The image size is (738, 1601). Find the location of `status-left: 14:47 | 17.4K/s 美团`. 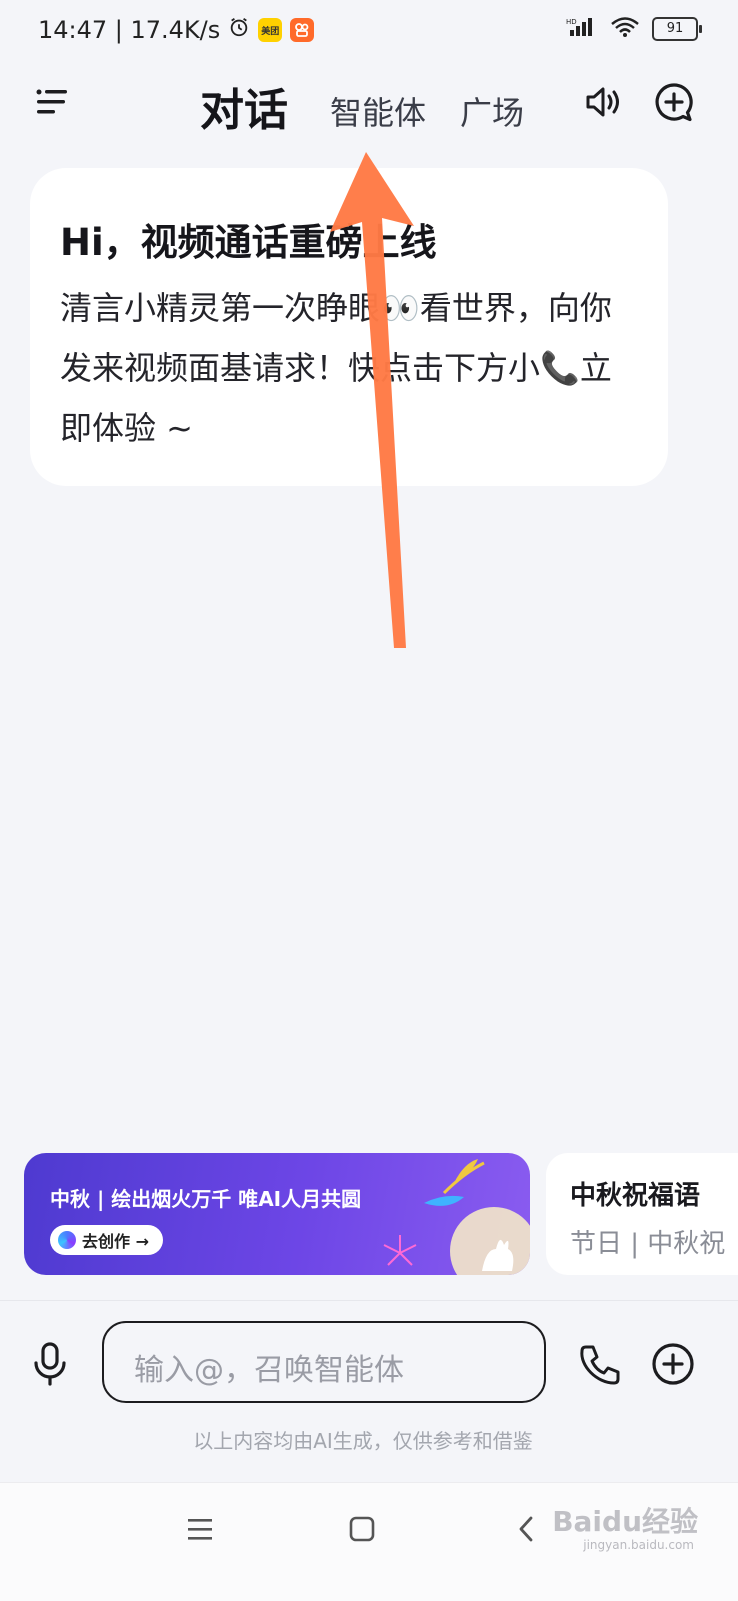

status-left: 14:47 | 17.4K/s 美团 is located at coordinates (176, 30).